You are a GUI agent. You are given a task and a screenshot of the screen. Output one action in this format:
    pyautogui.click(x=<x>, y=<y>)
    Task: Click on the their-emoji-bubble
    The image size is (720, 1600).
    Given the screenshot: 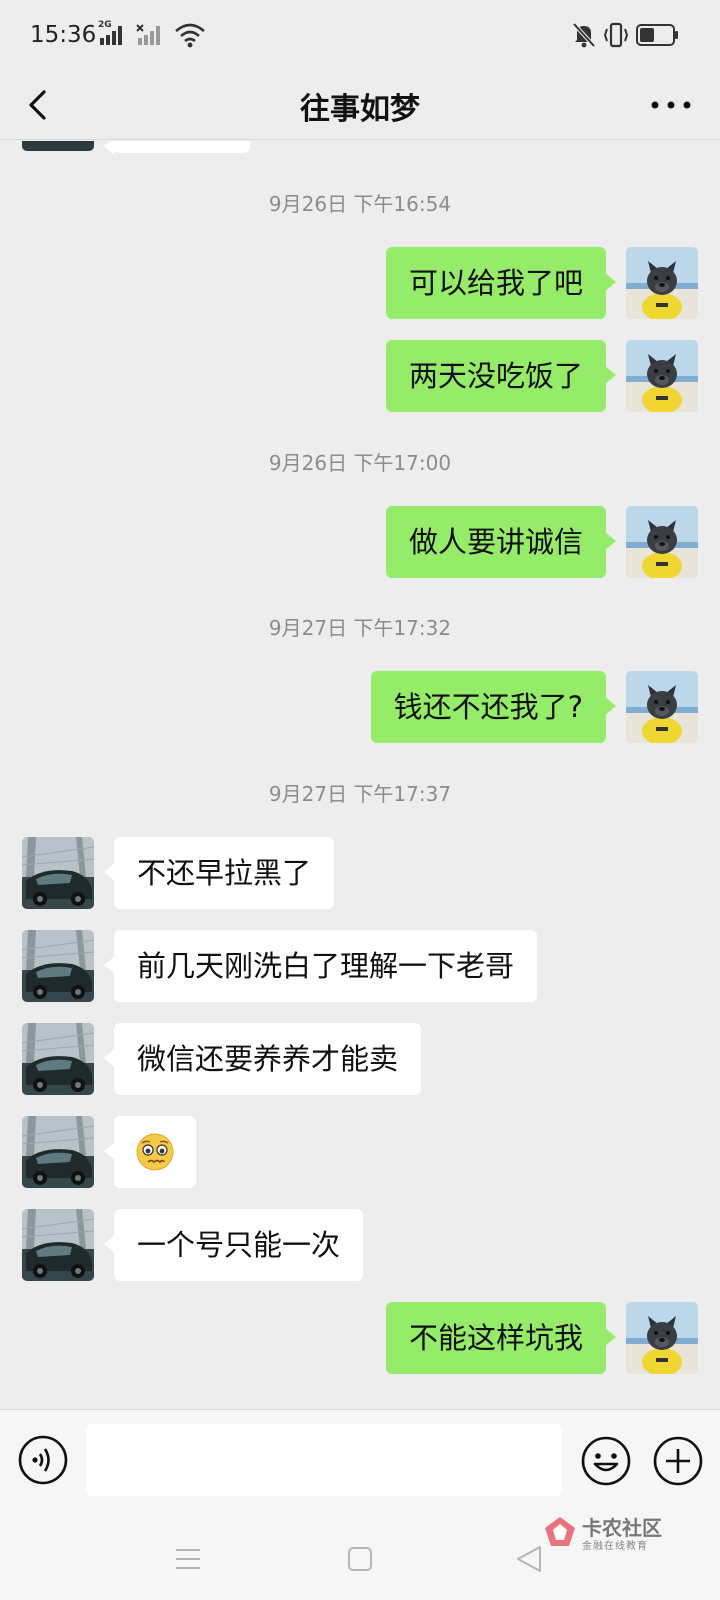 What is the action you would take?
    pyautogui.click(x=150, y=1152)
    